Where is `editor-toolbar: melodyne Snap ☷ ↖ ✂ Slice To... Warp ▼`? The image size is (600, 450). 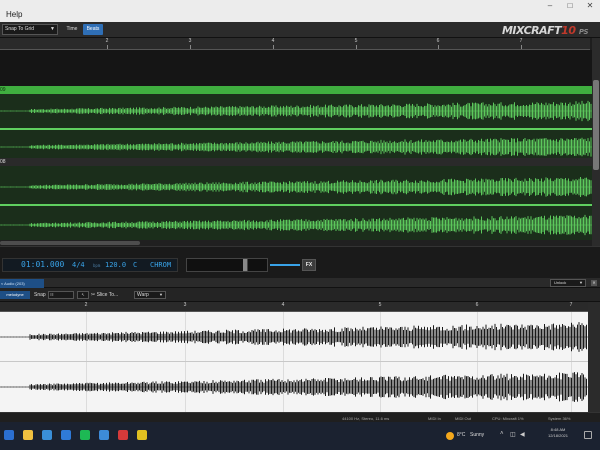
editor-toolbar: melodyne Snap ☷ ↖ ✂ Slice To... Warp ▼ is located at coordinates (300, 295).